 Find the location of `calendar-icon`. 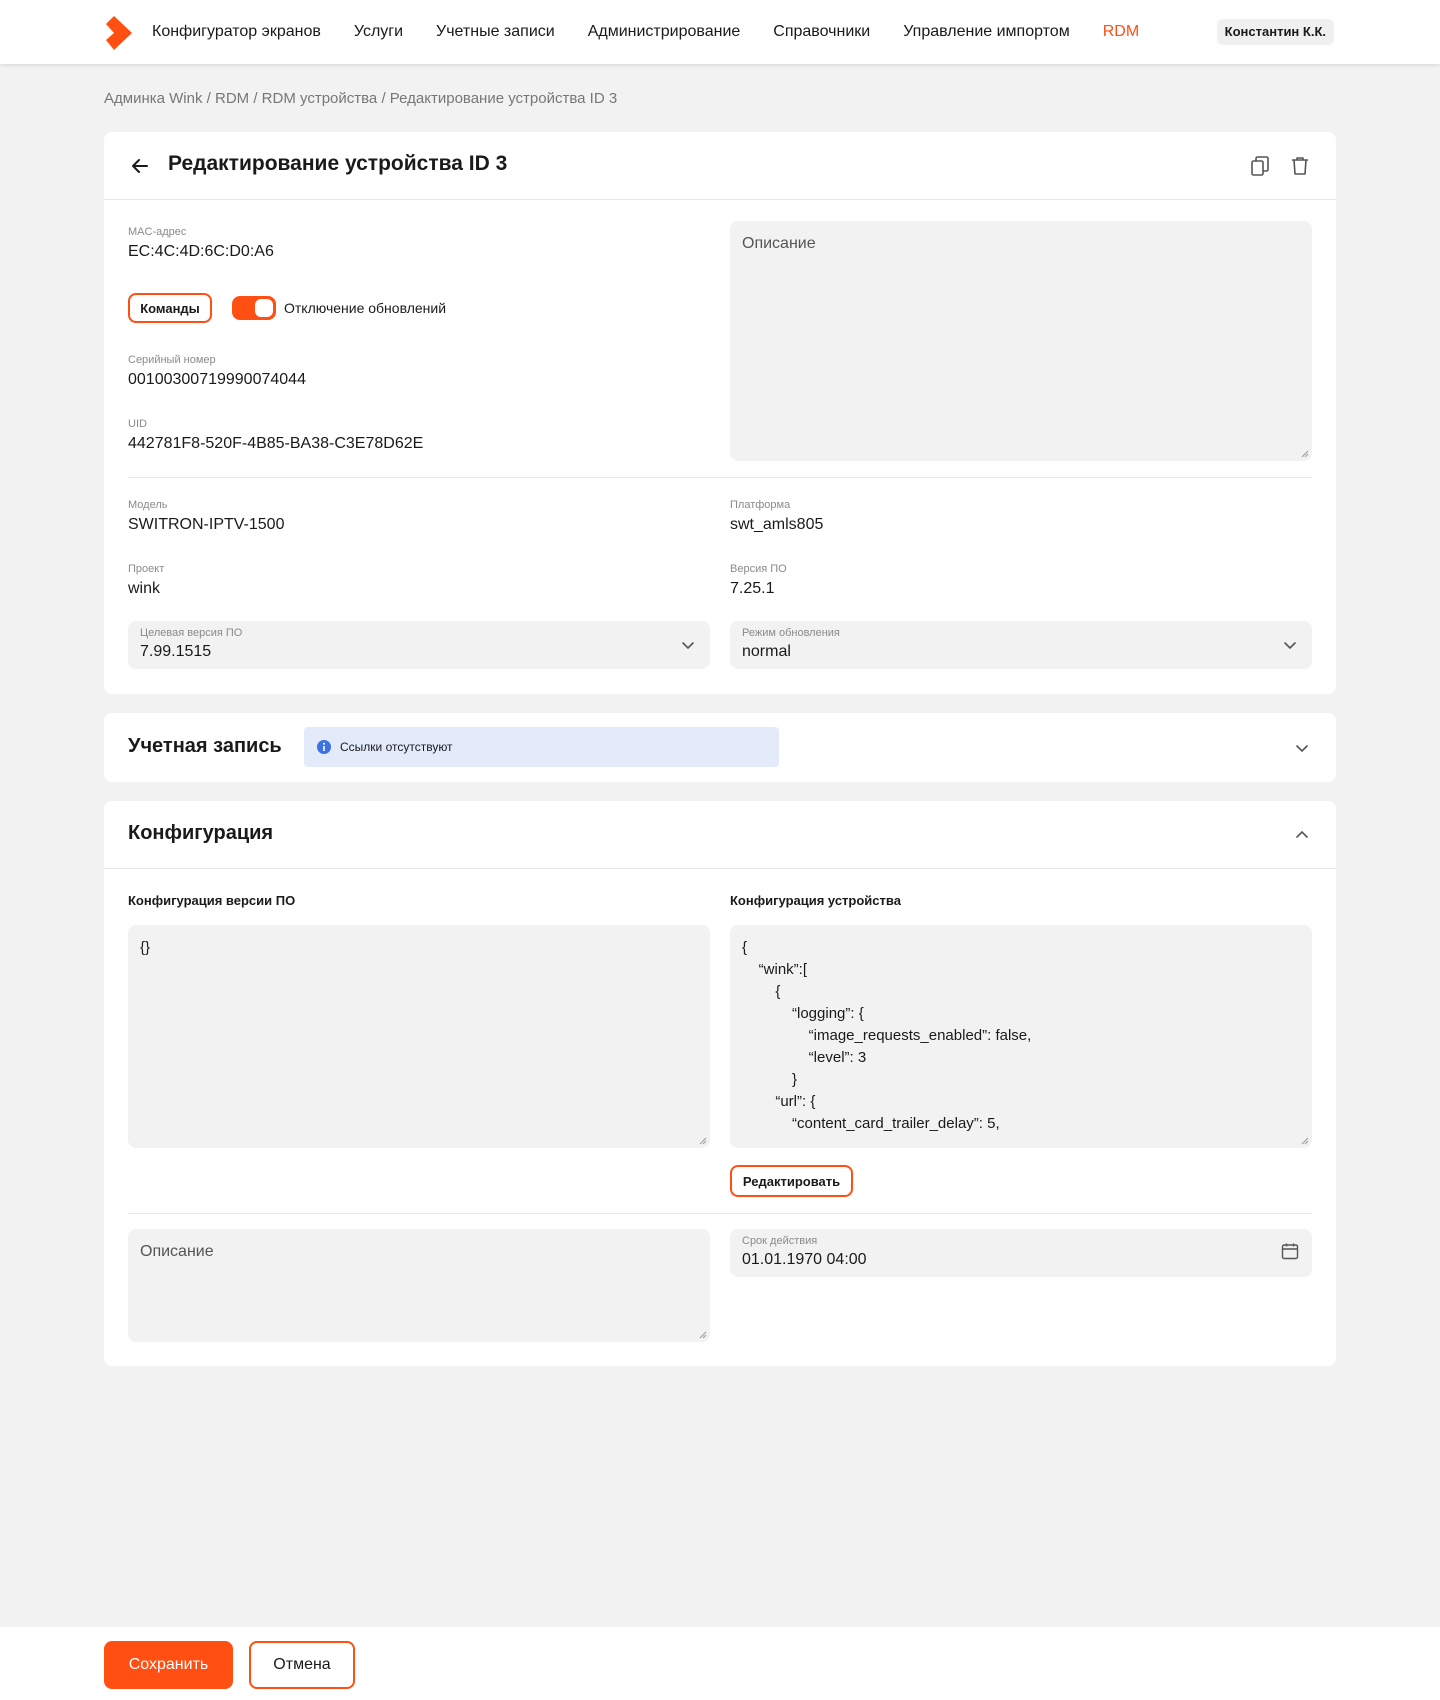

calendar-icon is located at coordinates (1290, 1251).